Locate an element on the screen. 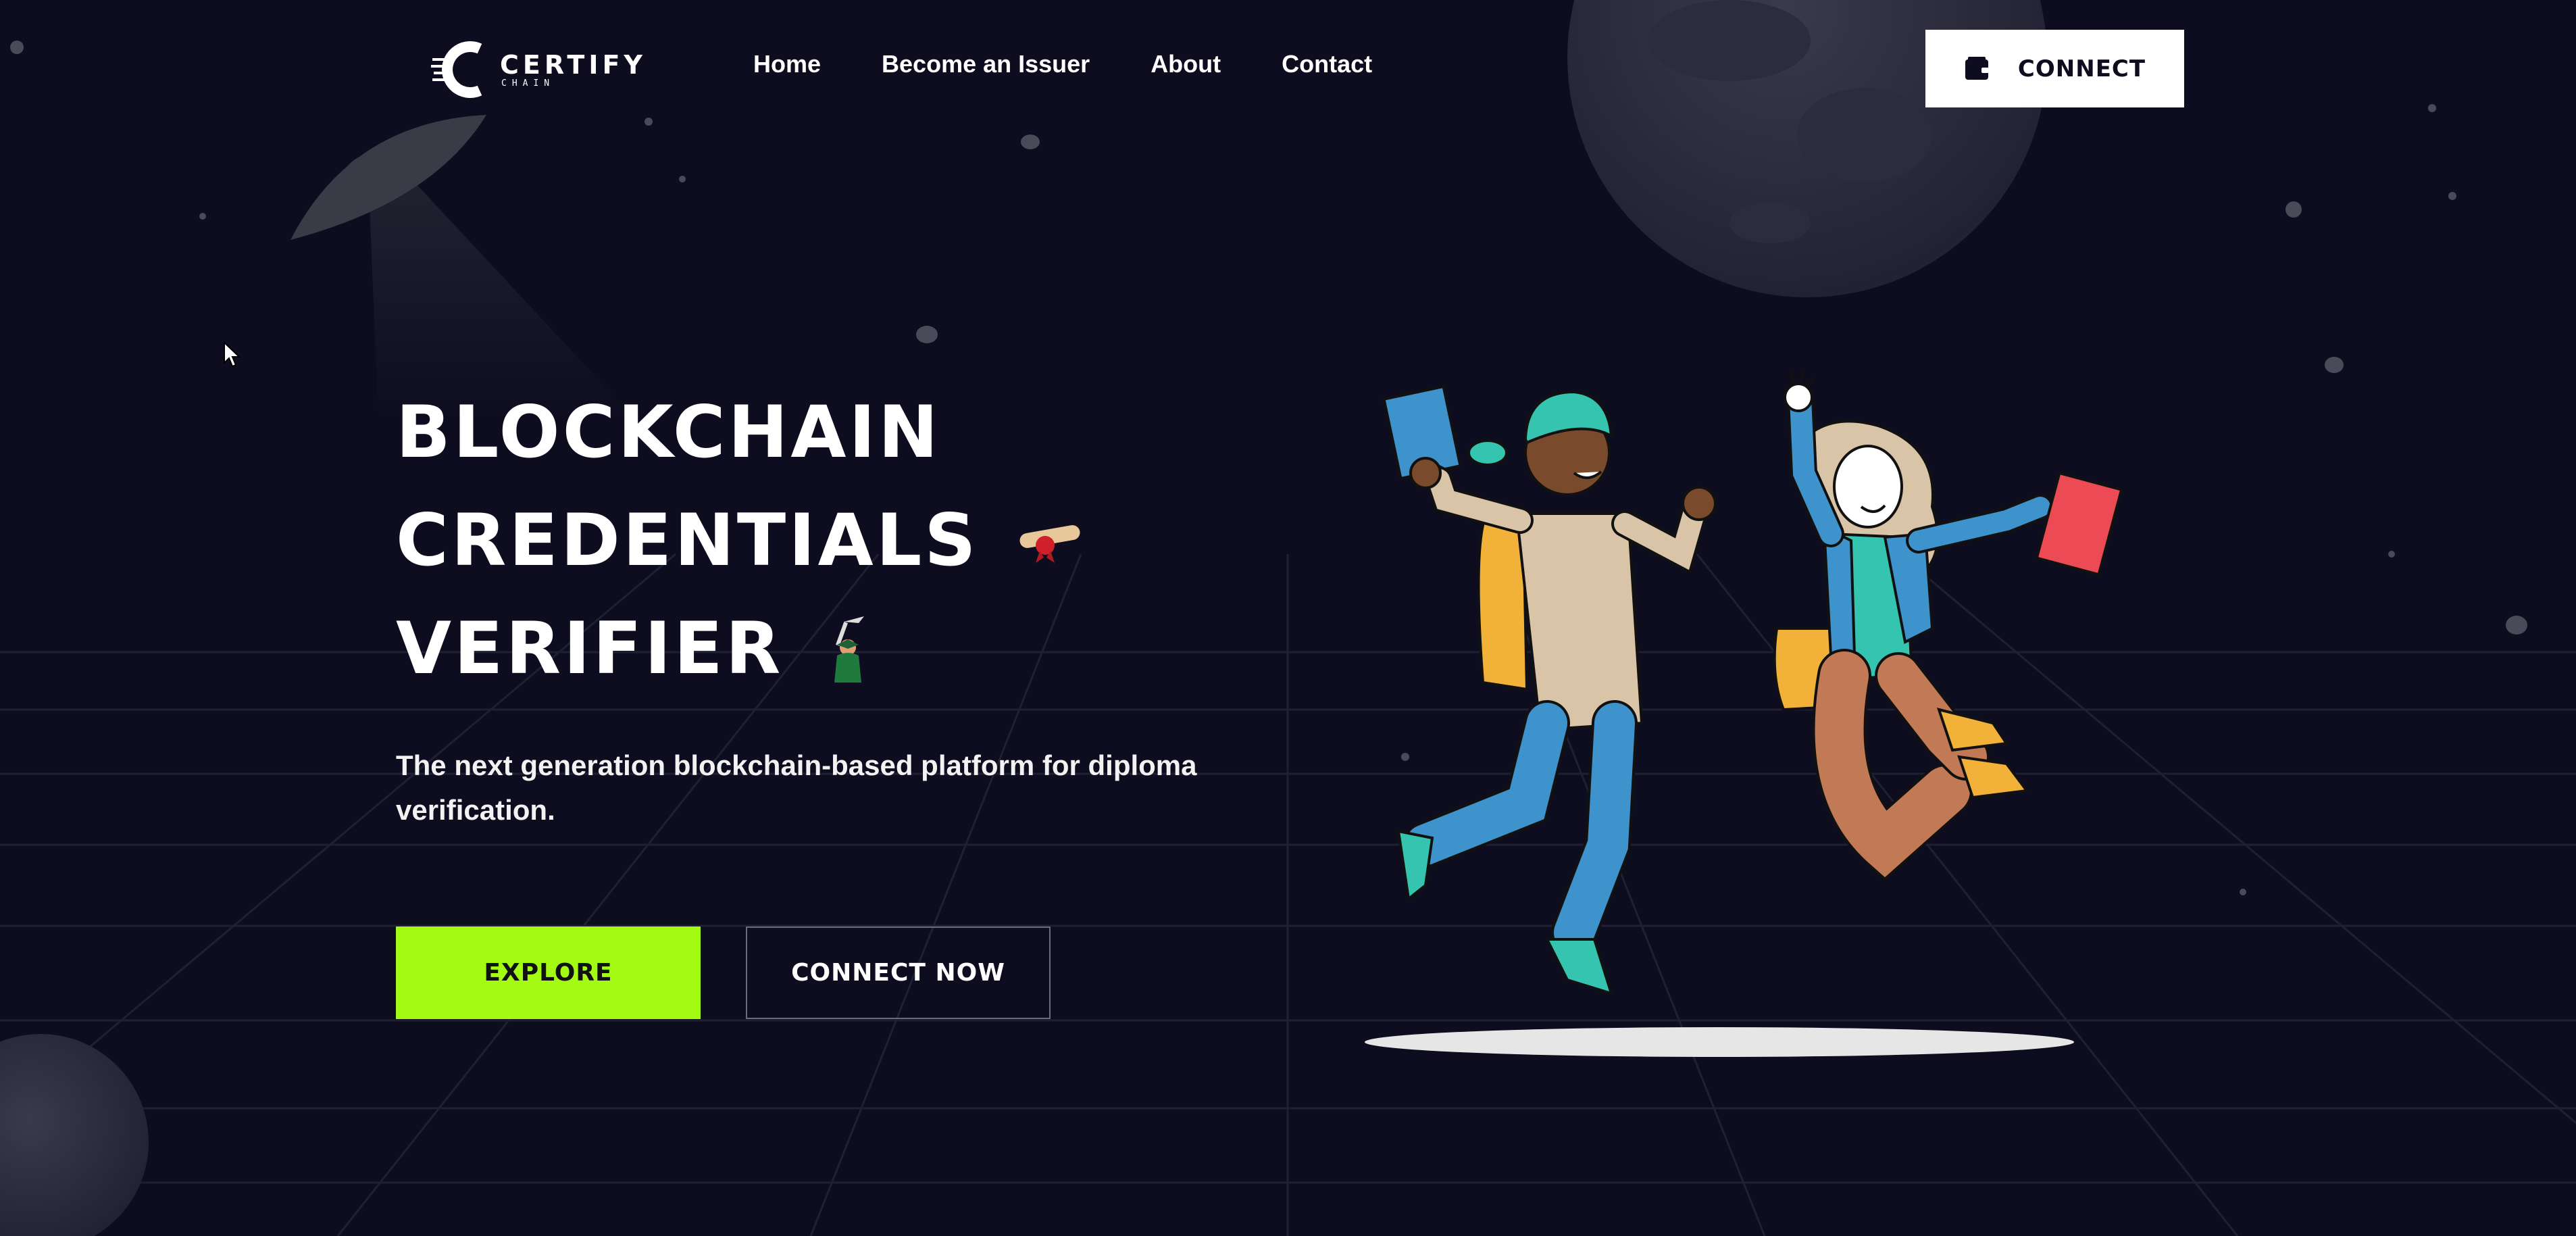 Image resolution: width=2576 pixels, height=1236 pixels. nav-become-issuer: Become an Issuer is located at coordinates (986, 64).